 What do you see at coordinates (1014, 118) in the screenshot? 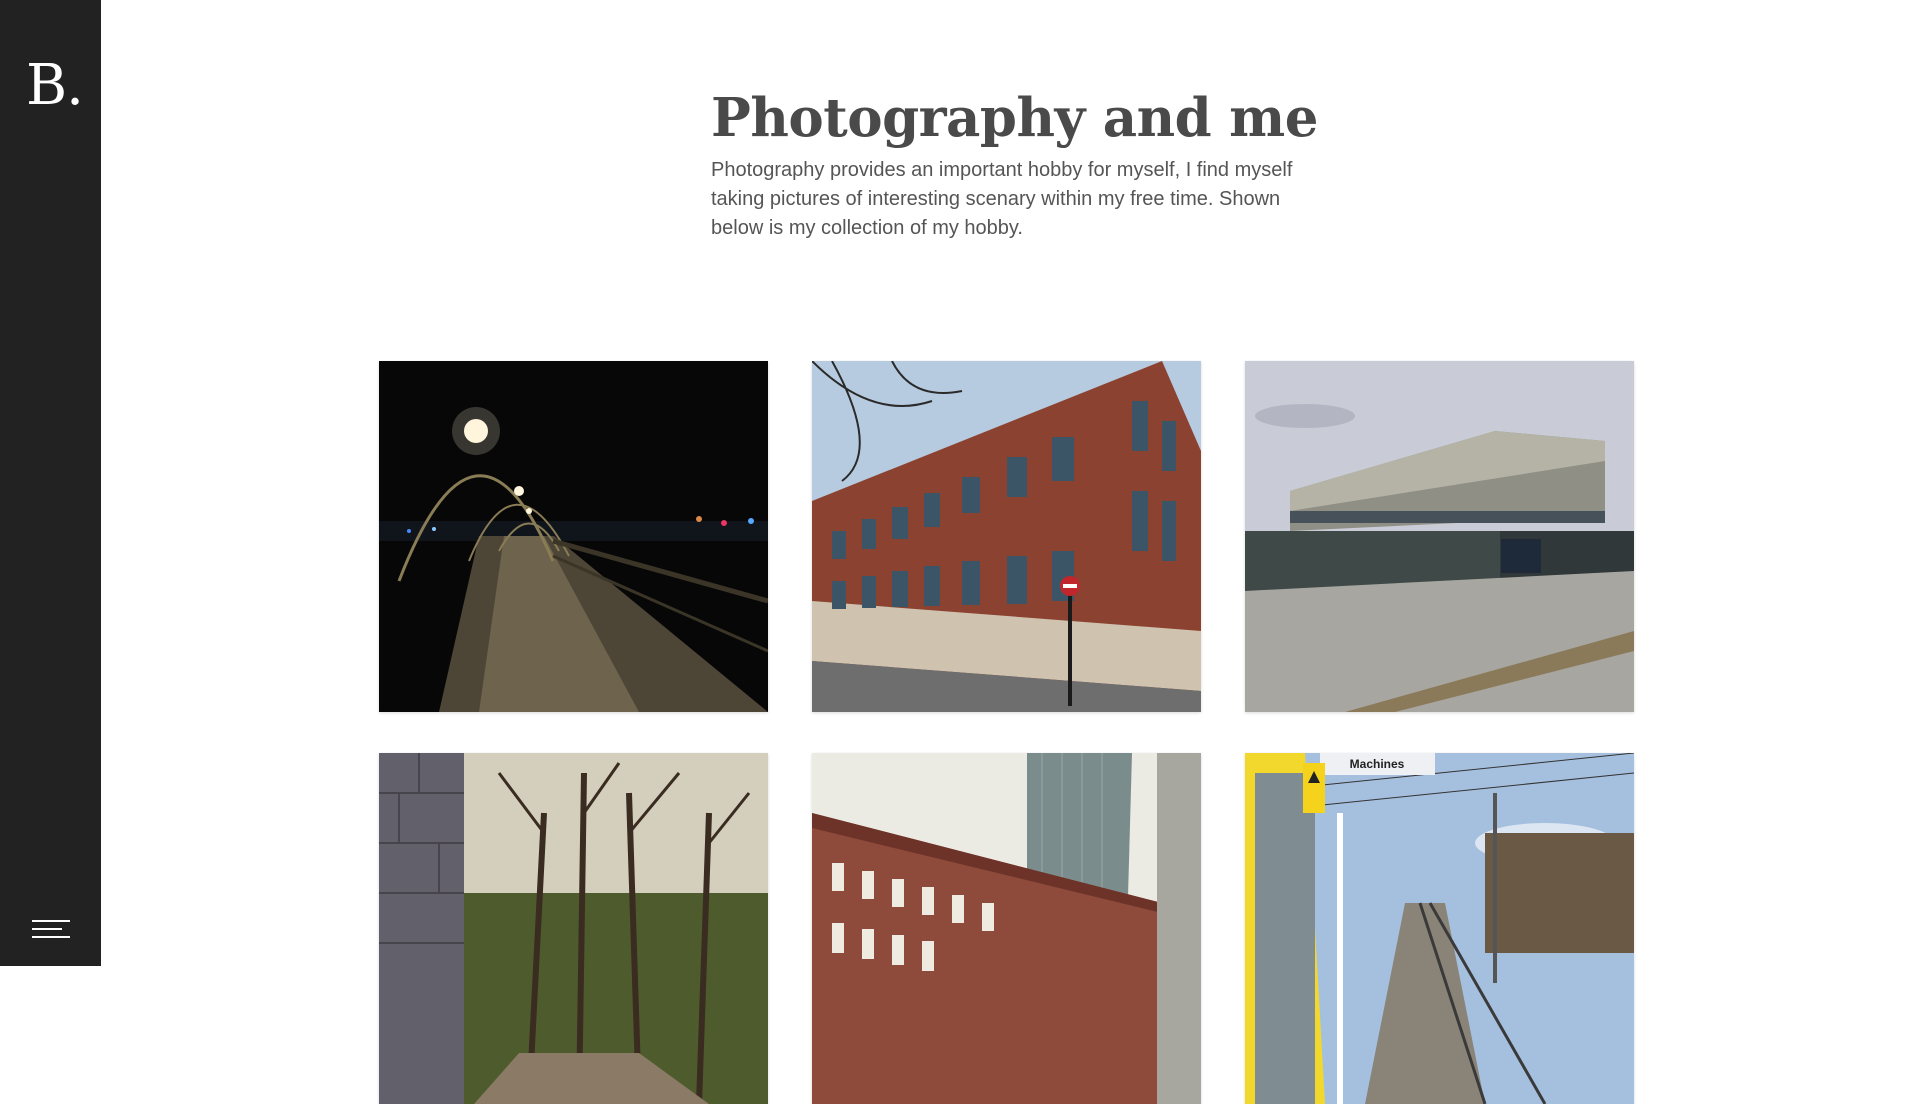
I see `page-title: Photography and me` at bounding box center [1014, 118].